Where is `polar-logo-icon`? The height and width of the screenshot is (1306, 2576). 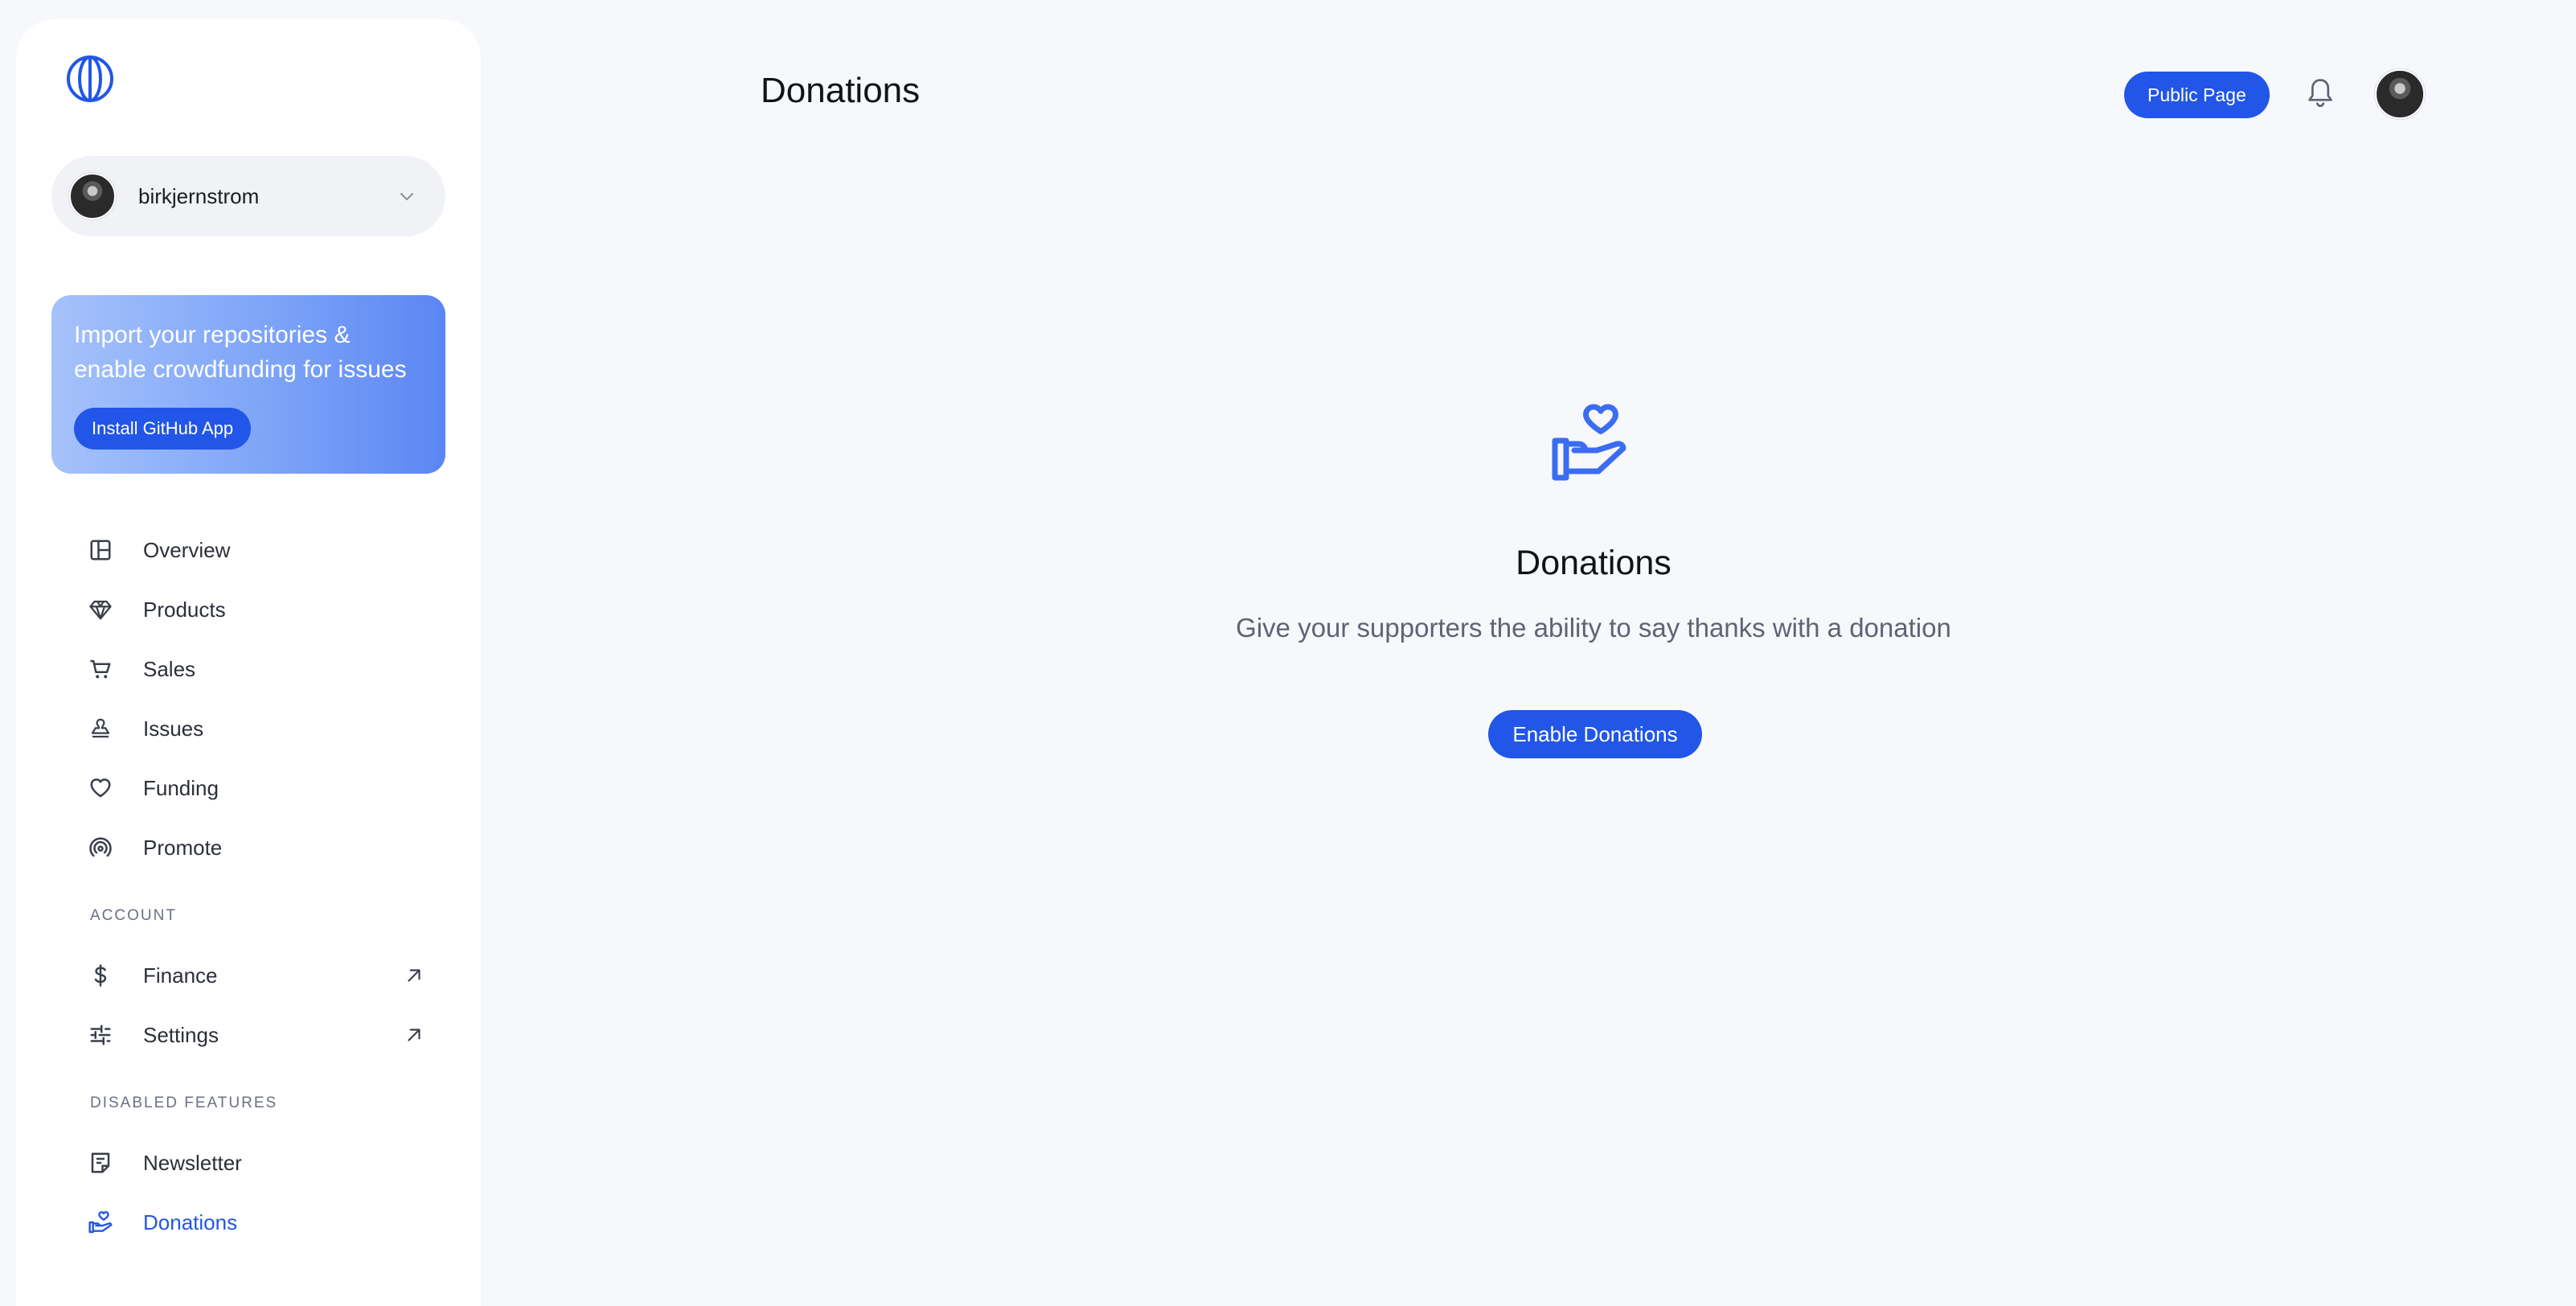
polar-logo-icon is located at coordinates (90, 79).